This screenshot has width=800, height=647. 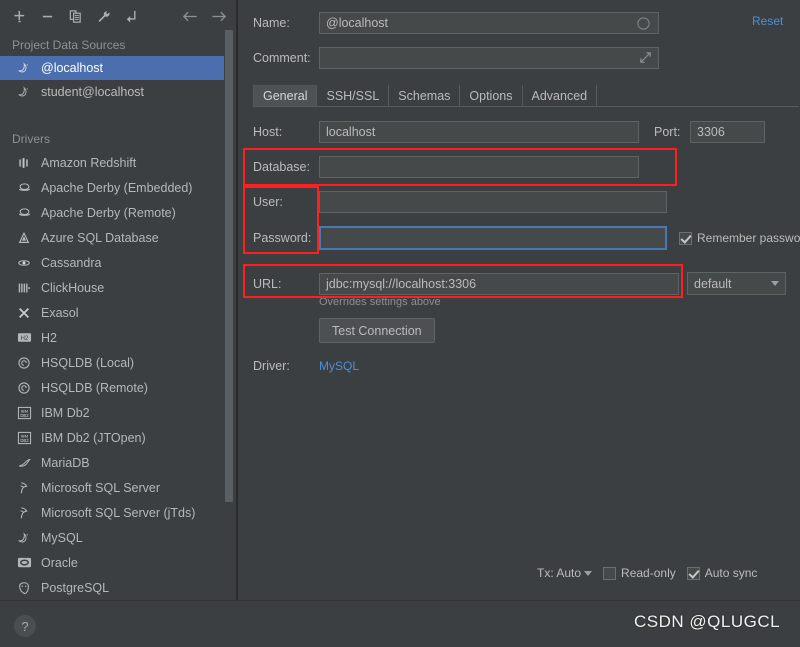 What do you see at coordinates (112, 337) in the screenshot?
I see `driver-item-h2: H2 H2` at bounding box center [112, 337].